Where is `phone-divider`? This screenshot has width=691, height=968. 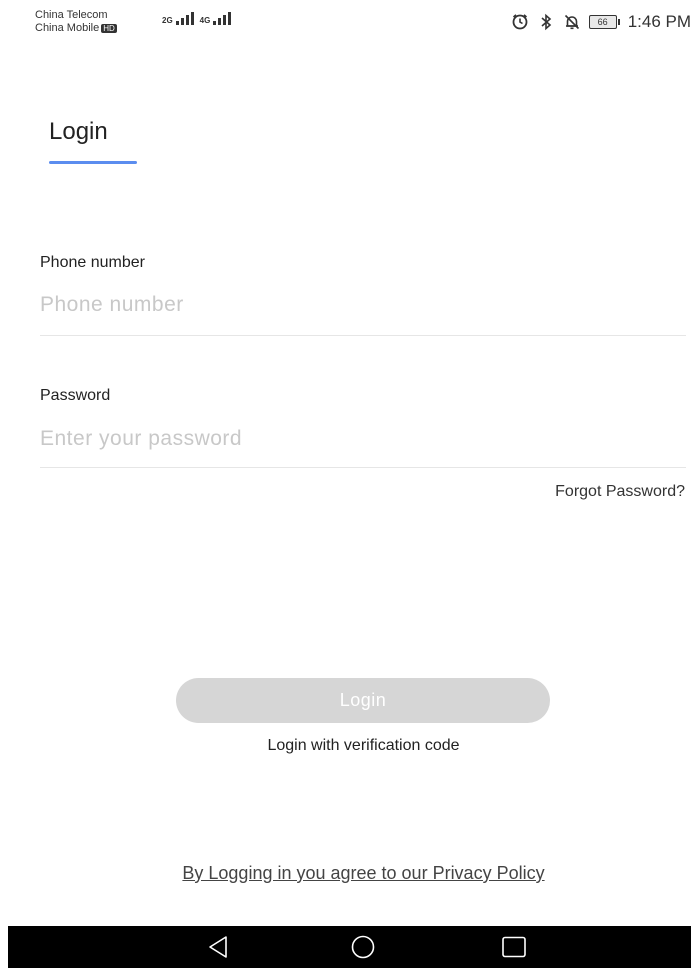
phone-divider is located at coordinates (363, 335).